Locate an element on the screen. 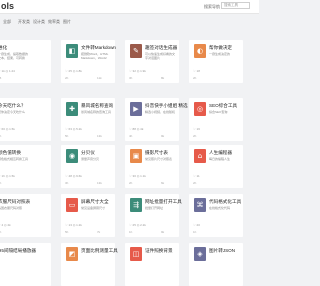 The width and height of the screenshot is (320, 286). tool-icon: ▭ is located at coordinates (72, 205).